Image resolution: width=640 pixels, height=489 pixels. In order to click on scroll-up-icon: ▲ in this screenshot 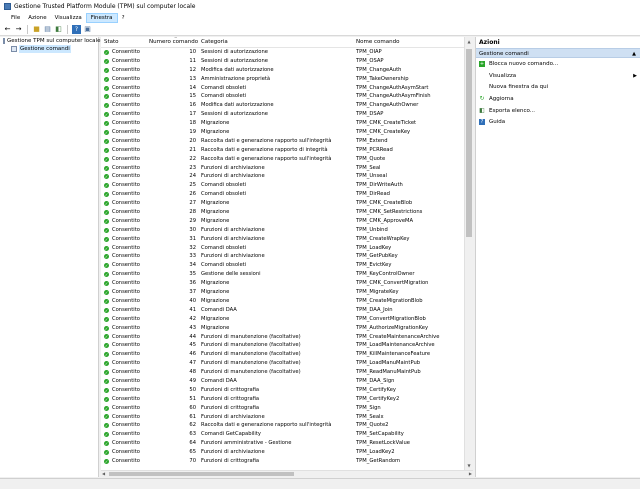, I will do `click(469, 41)`.